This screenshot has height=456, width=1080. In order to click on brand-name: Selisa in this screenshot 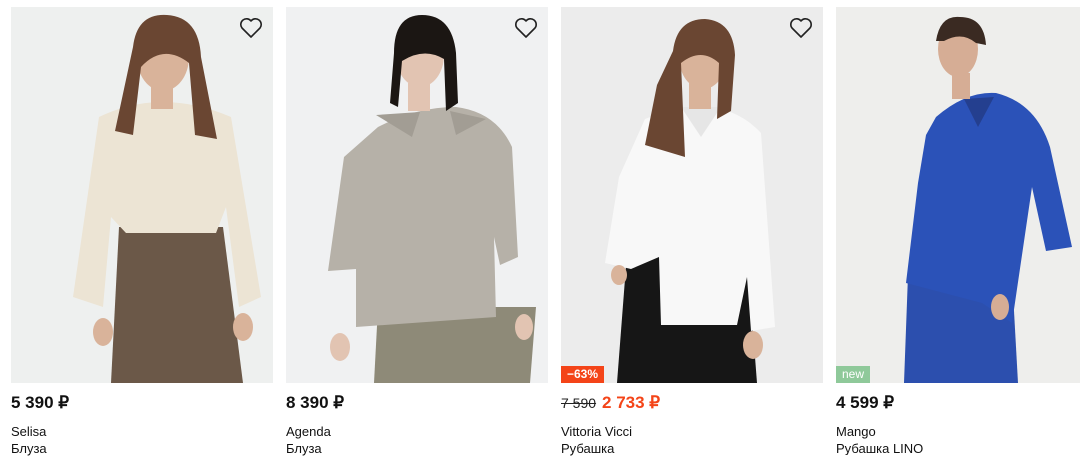, I will do `click(28, 431)`.